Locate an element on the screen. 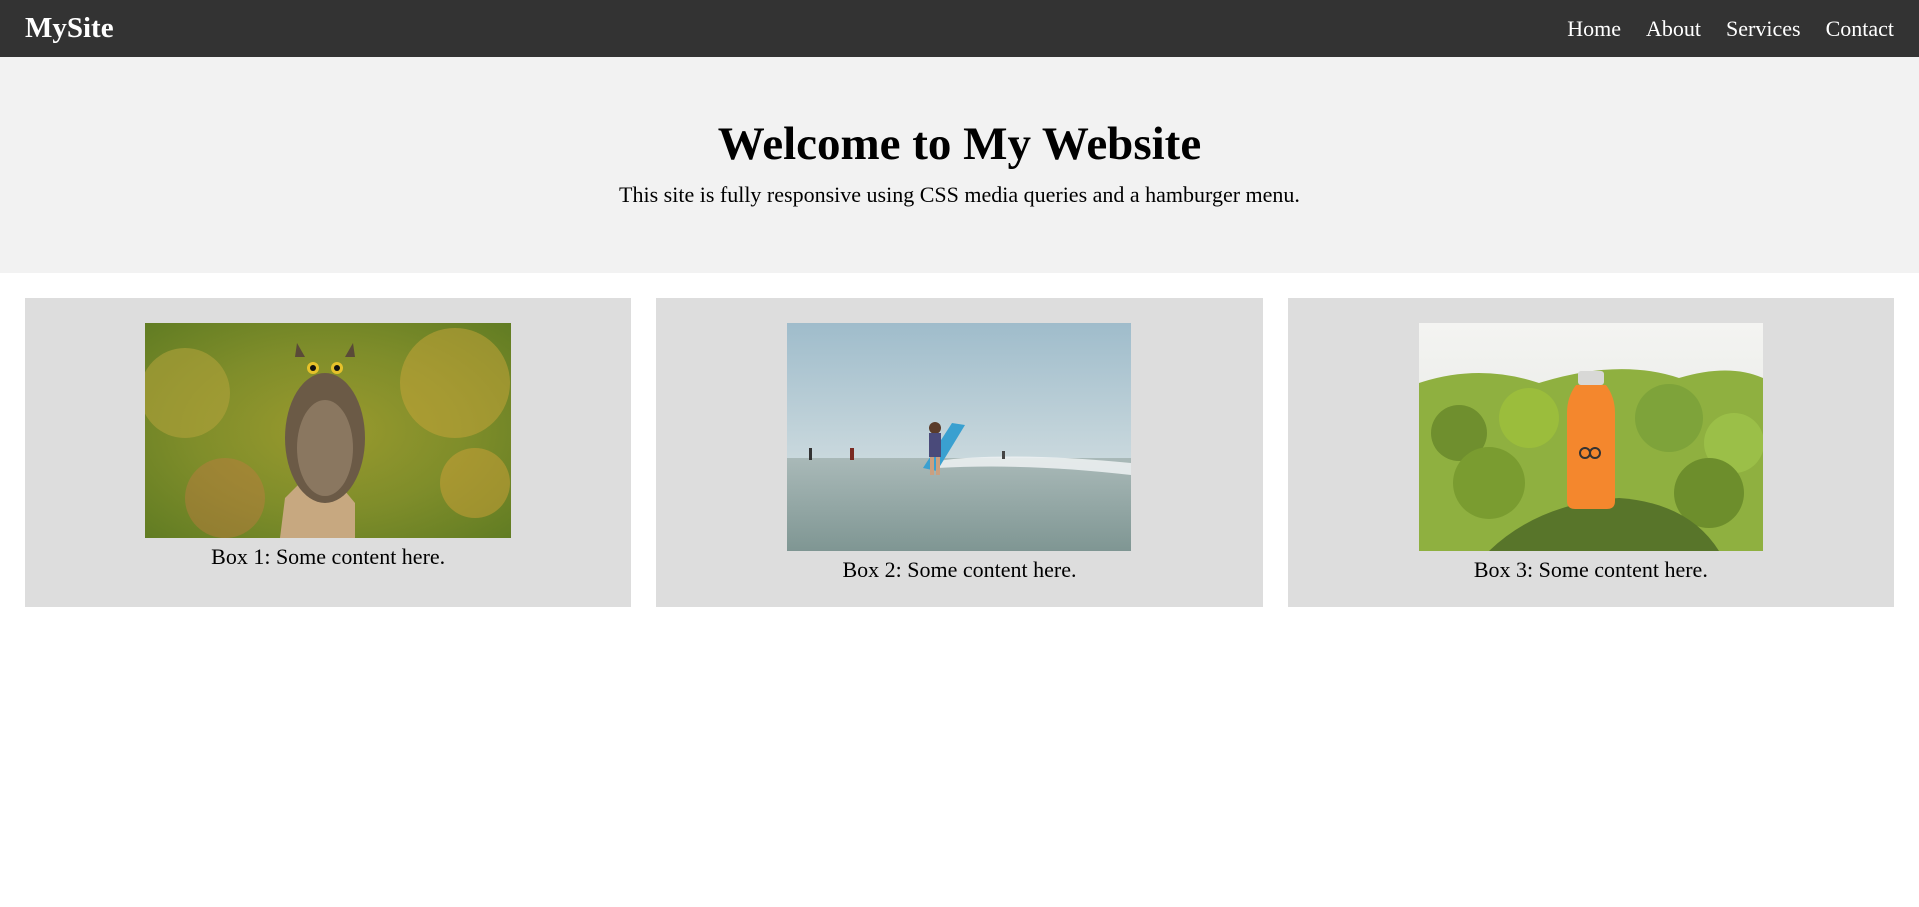 The height and width of the screenshot is (907, 1919). navbar: MySite Home About Services Contact is located at coordinates (959, 28).